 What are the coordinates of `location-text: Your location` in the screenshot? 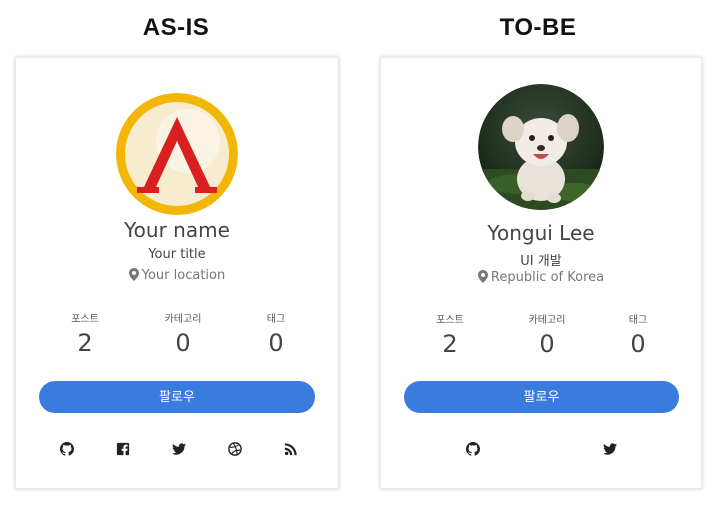 It's located at (183, 275).